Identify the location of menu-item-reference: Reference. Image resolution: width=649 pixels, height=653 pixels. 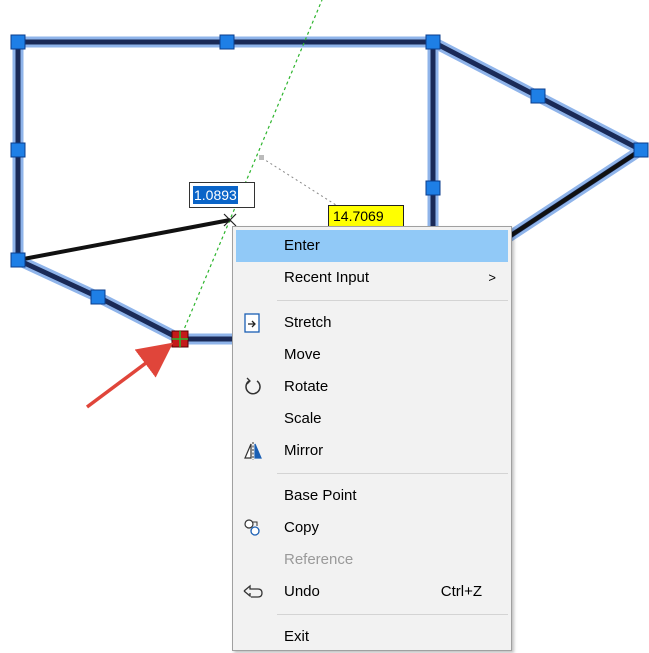
(319, 559).